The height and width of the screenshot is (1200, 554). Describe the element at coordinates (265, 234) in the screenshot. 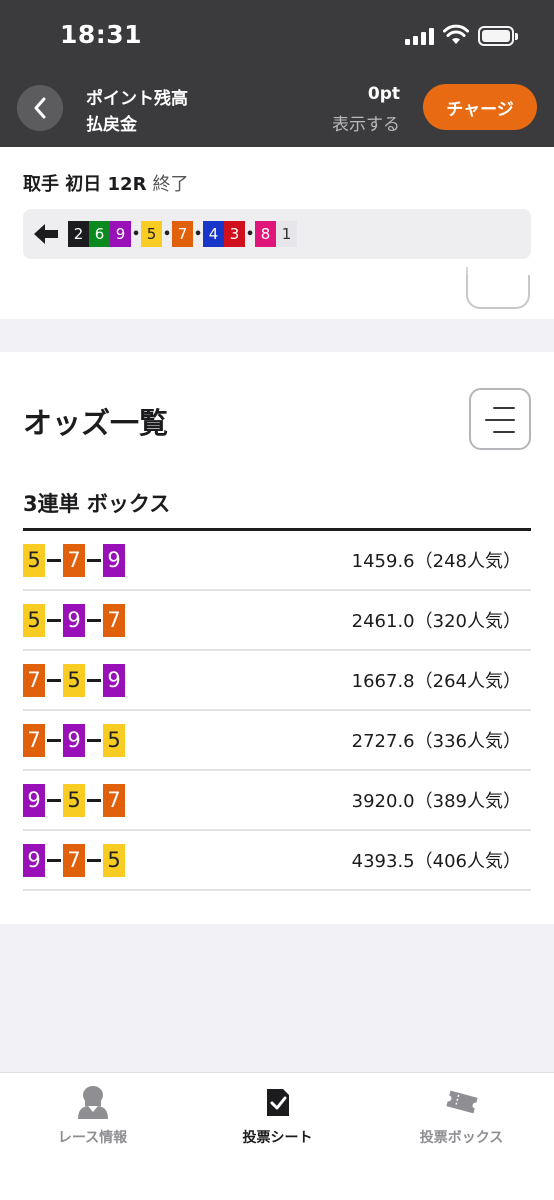

I see `finish-position-chip: 8` at that location.